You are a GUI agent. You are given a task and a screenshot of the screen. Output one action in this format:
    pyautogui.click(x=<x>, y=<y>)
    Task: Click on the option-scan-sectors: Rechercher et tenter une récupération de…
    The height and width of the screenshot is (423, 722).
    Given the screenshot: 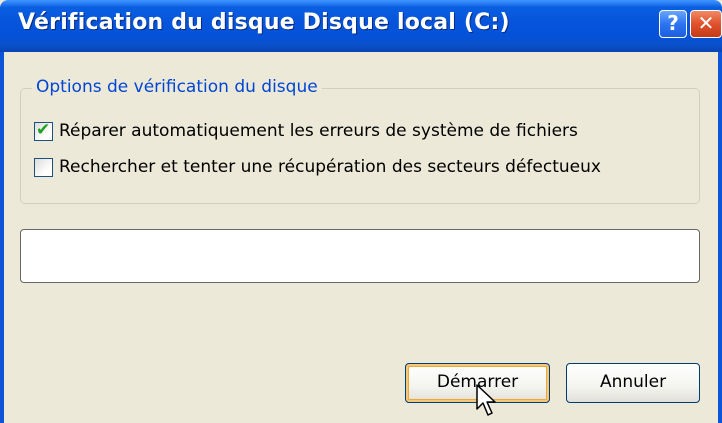 What is the action you would take?
    pyautogui.click(x=317, y=167)
    